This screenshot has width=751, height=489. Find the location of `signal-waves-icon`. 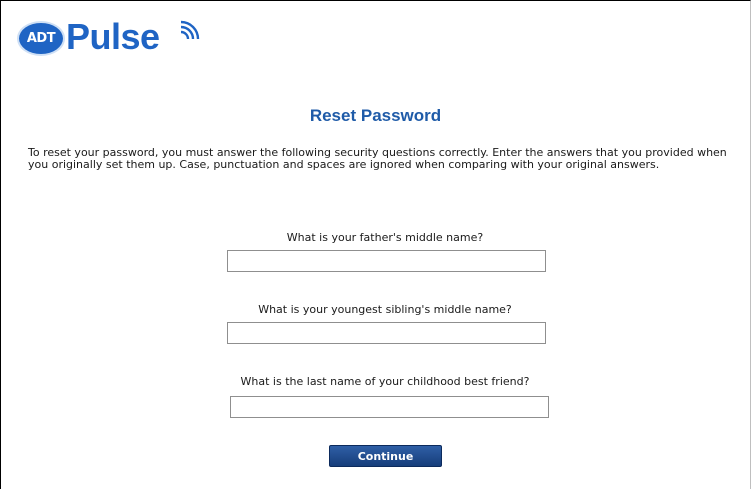

signal-waves-icon is located at coordinates (190, 30).